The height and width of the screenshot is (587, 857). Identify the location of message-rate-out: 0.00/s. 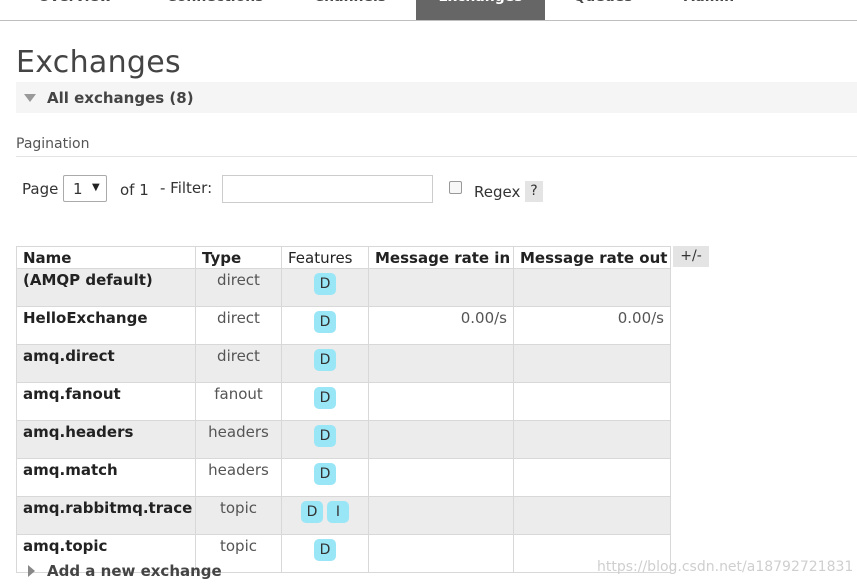
(592, 325).